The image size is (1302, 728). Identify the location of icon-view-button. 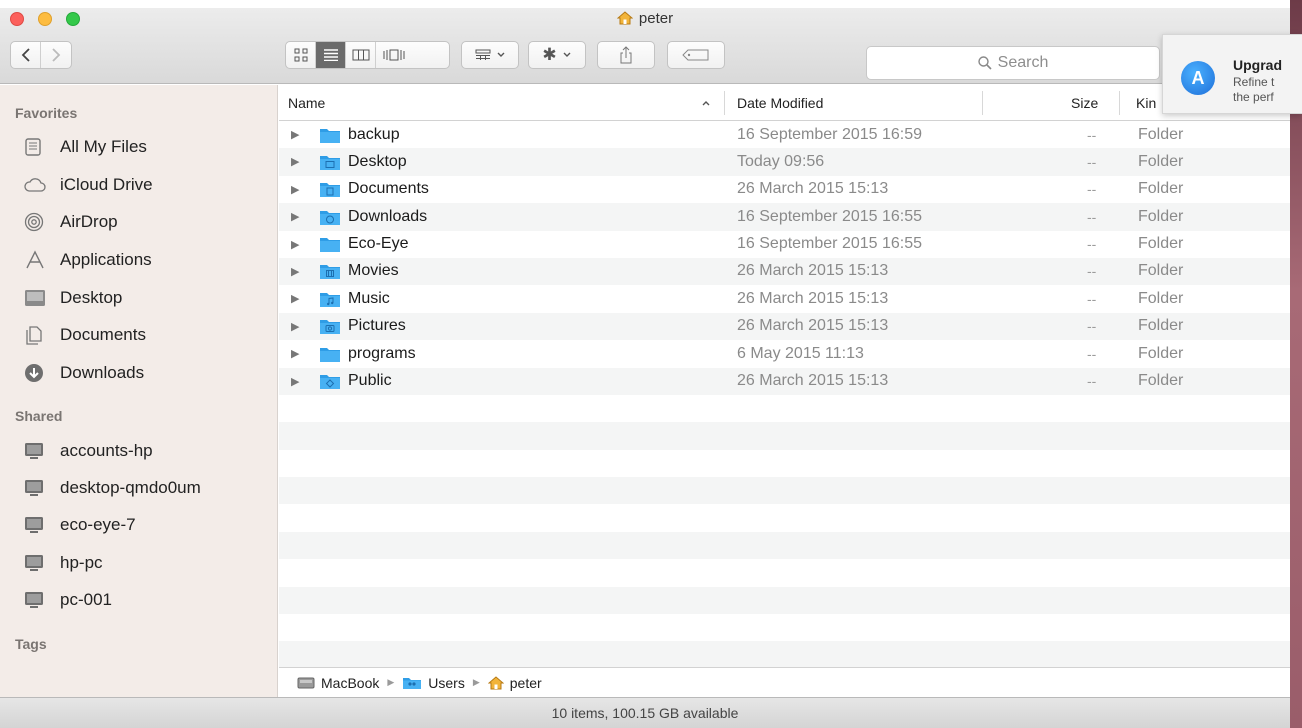
(301, 55).